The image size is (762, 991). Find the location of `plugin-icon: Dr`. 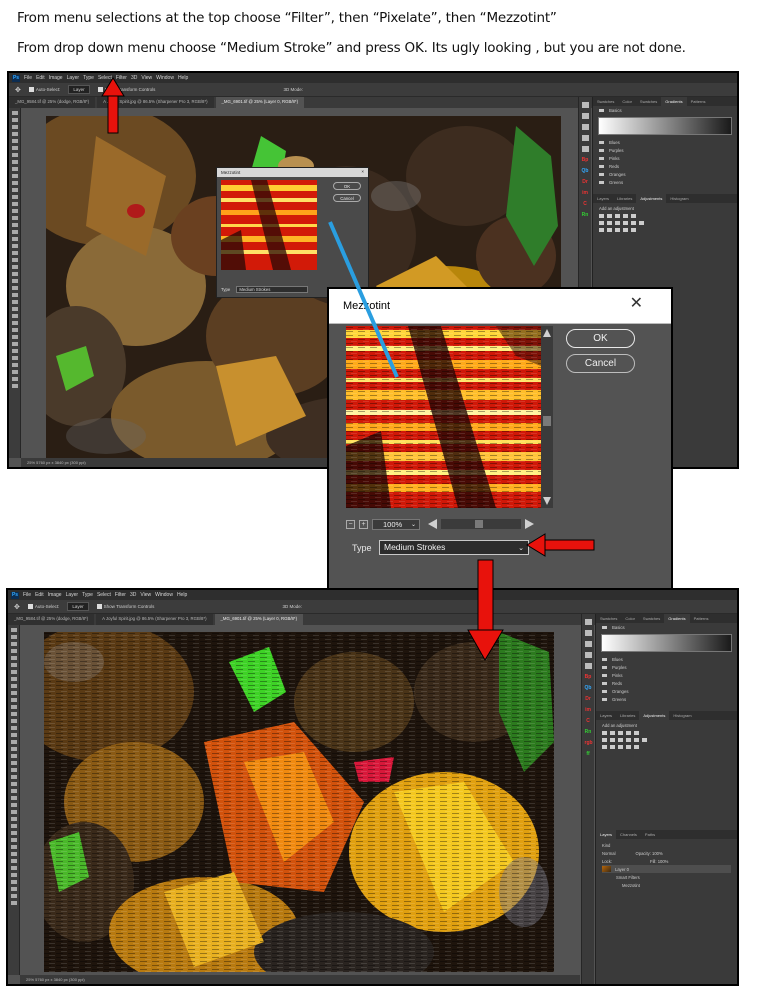

plugin-icon: Dr is located at coordinates (585, 182).